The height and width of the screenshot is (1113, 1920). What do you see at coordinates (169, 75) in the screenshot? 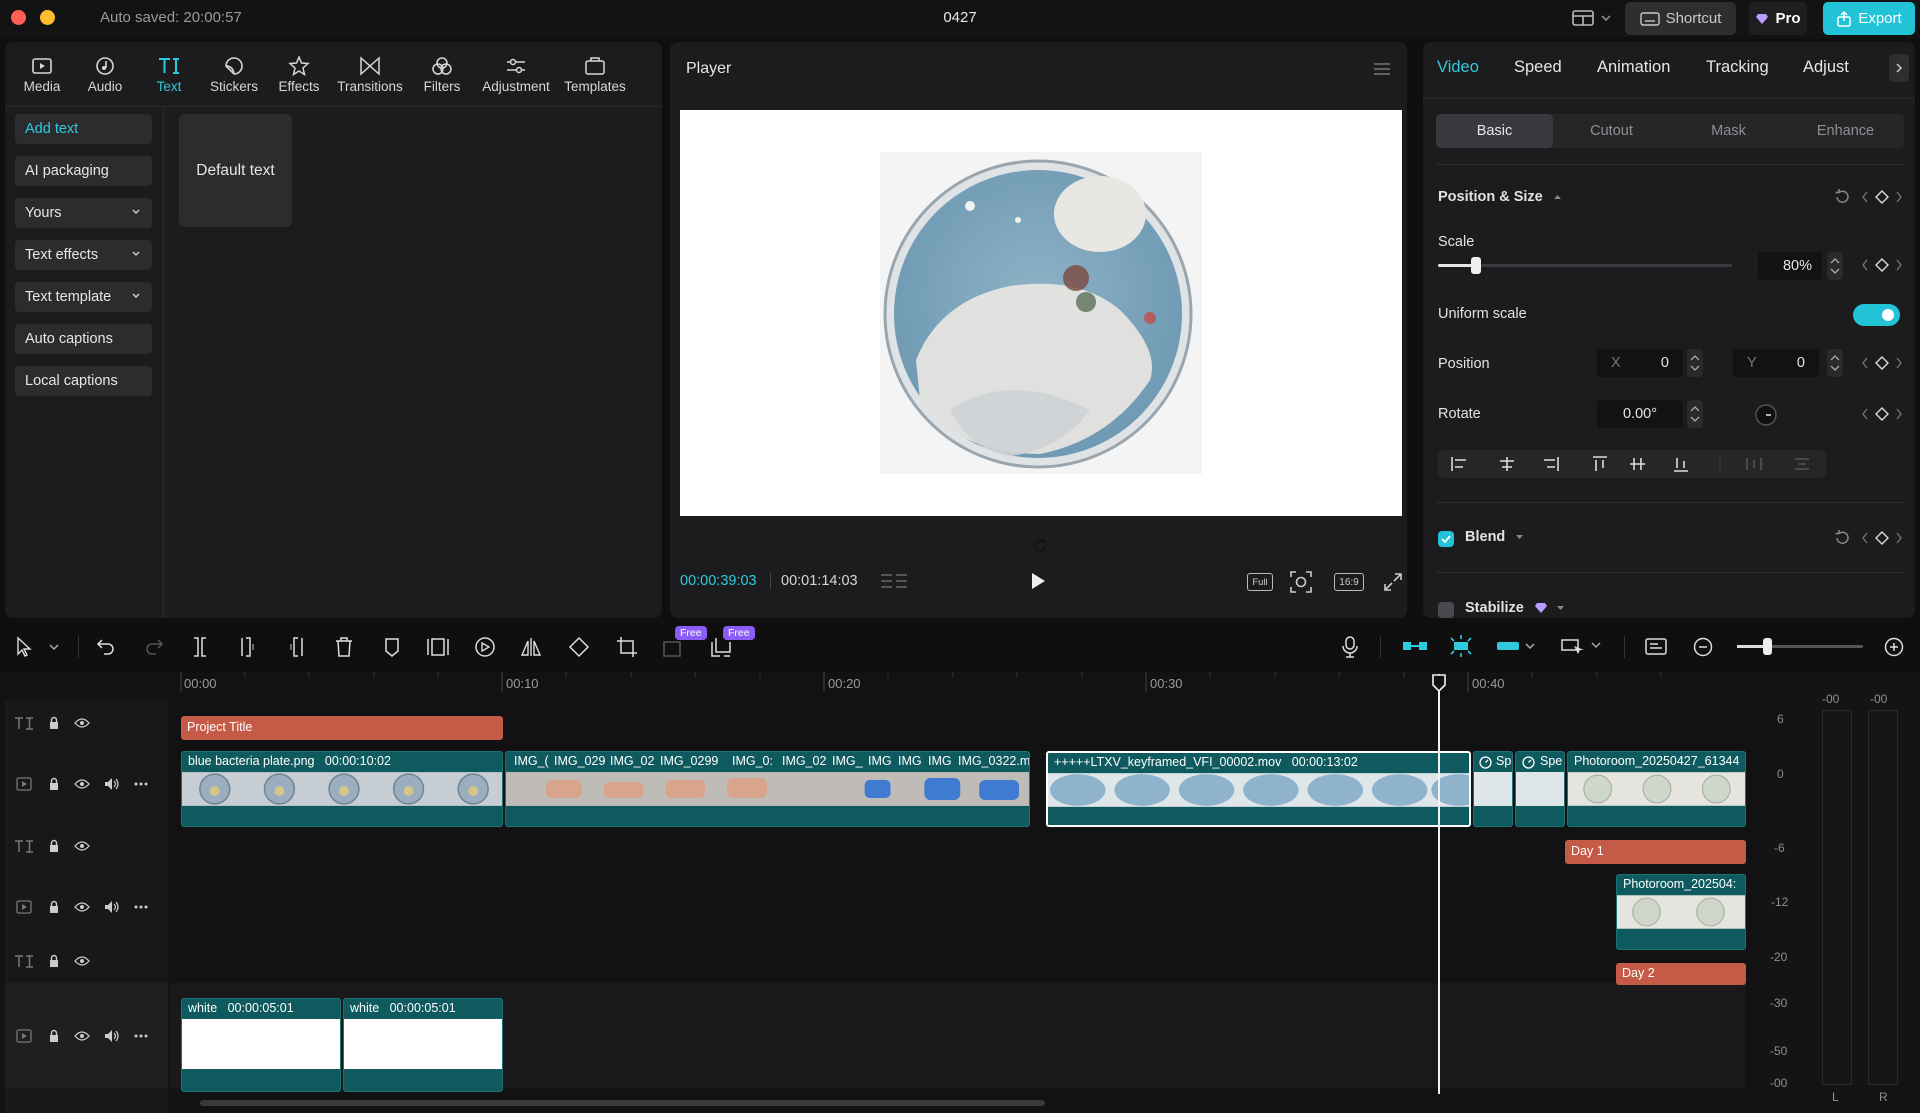
I see `tool-text: Text` at bounding box center [169, 75].